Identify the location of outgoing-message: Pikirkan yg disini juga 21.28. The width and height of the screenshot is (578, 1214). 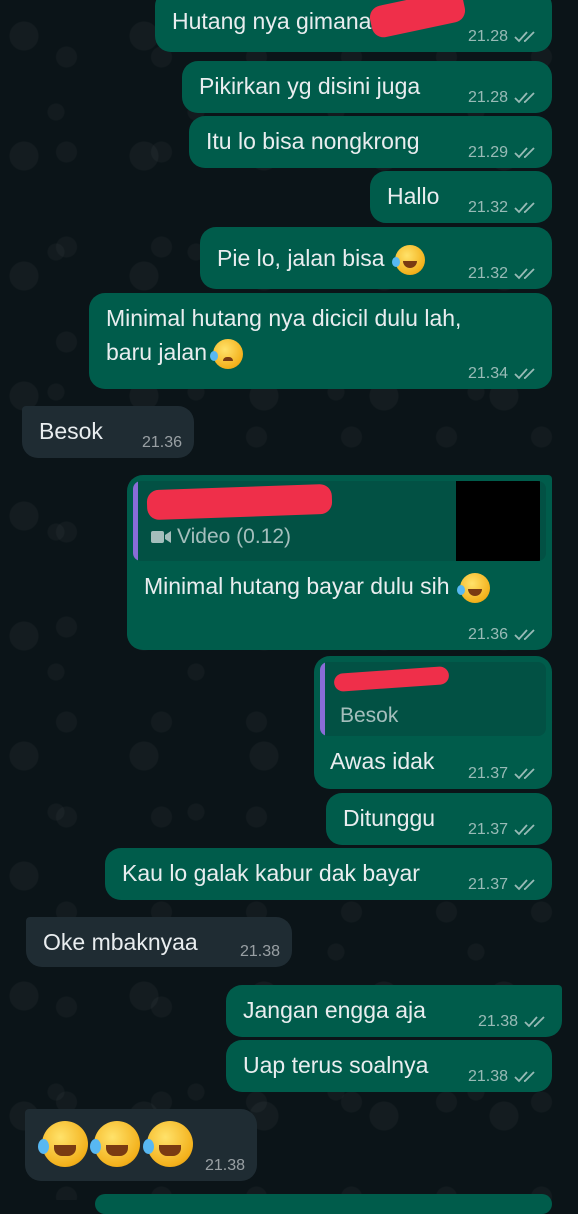
(367, 87).